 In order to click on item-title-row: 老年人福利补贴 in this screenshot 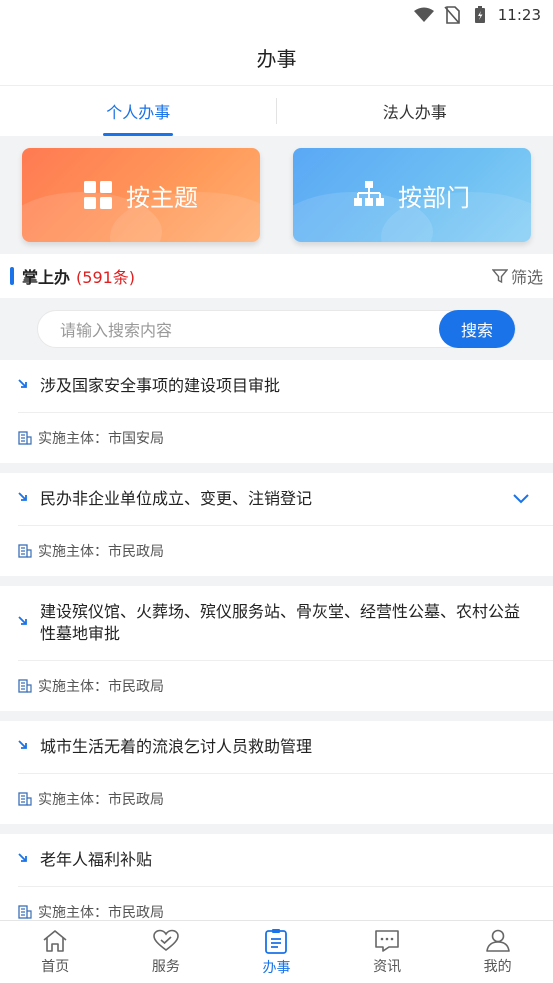, I will do `click(276, 860)`.